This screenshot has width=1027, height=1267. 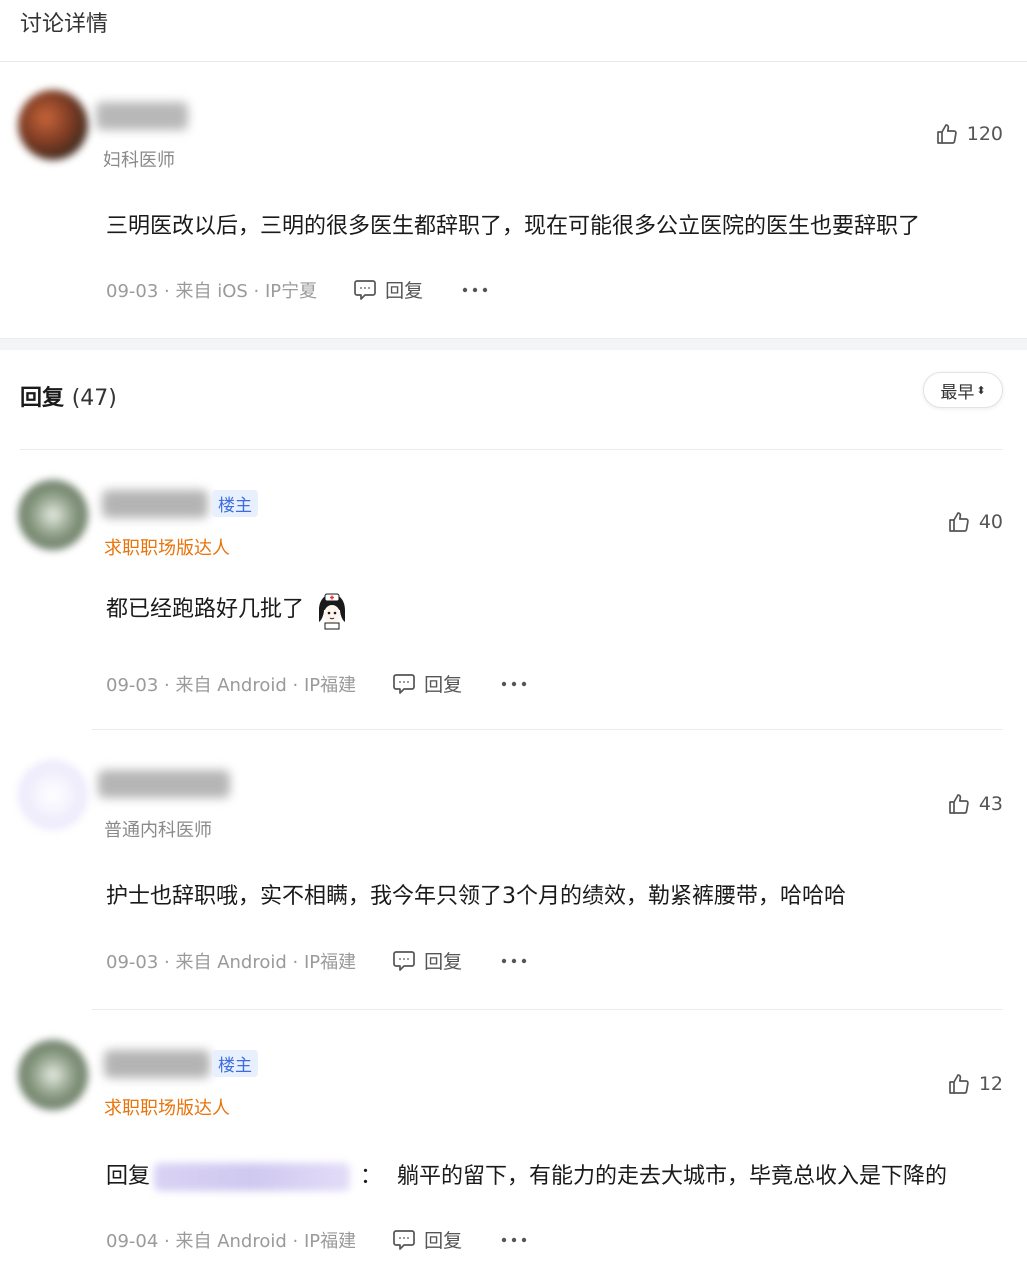 What do you see at coordinates (64, 24) in the screenshot?
I see `page-title: 讨论详情` at bounding box center [64, 24].